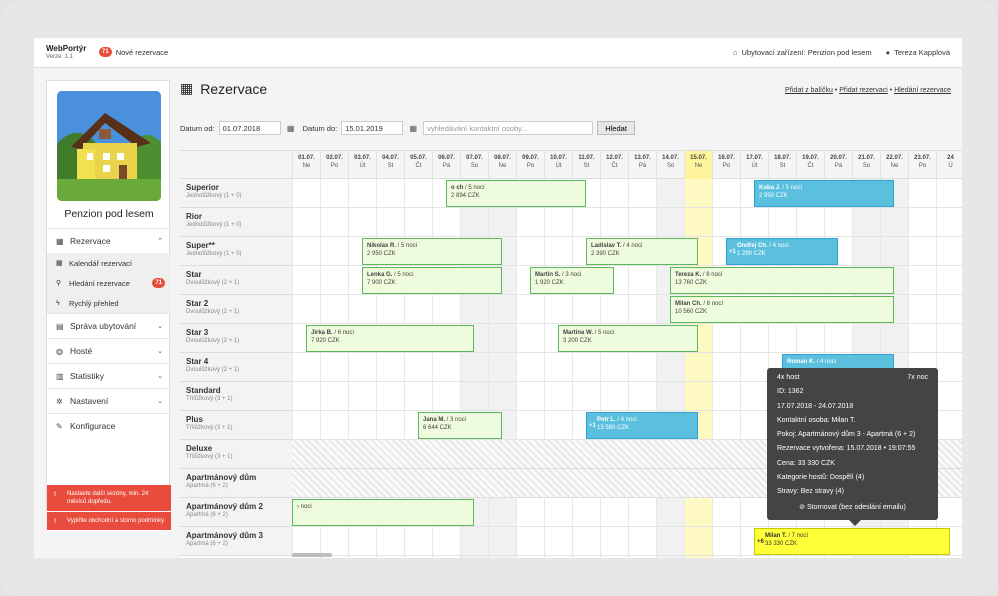 This screenshot has height=596, width=998. Describe the element at coordinates (917, 377) in the screenshot. I see `tooltip-nights: 7x noc` at that location.